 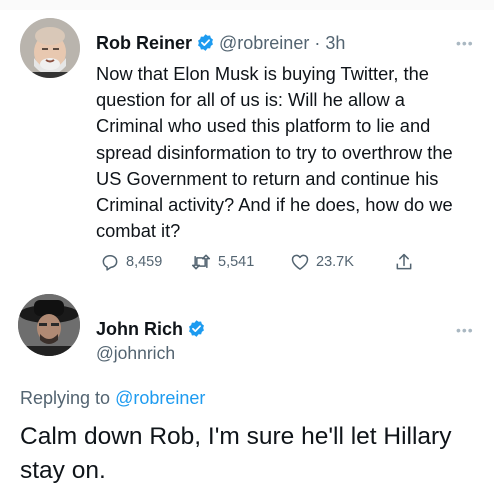 I want to click on like-button: 23.7K, so click(x=322, y=262).